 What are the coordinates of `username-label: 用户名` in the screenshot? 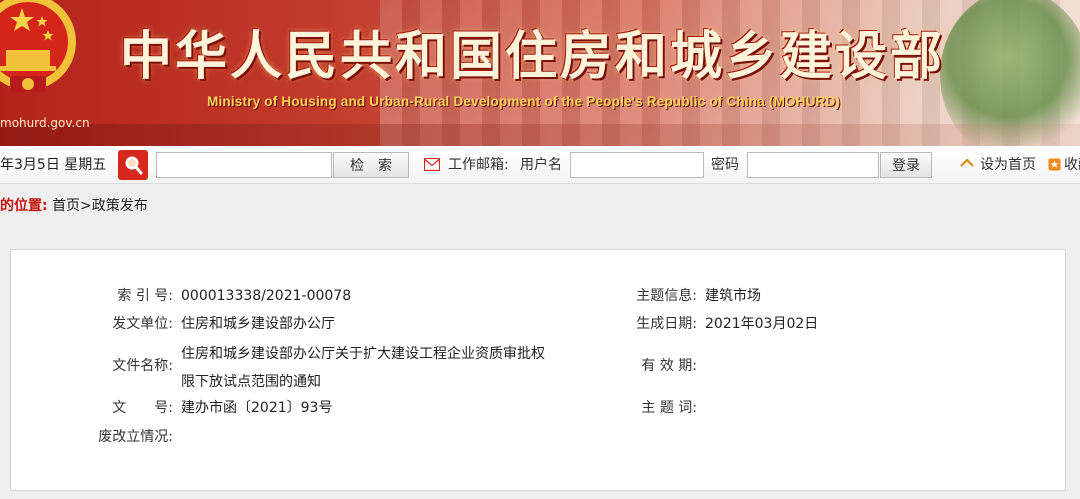 It's located at (541, 165).